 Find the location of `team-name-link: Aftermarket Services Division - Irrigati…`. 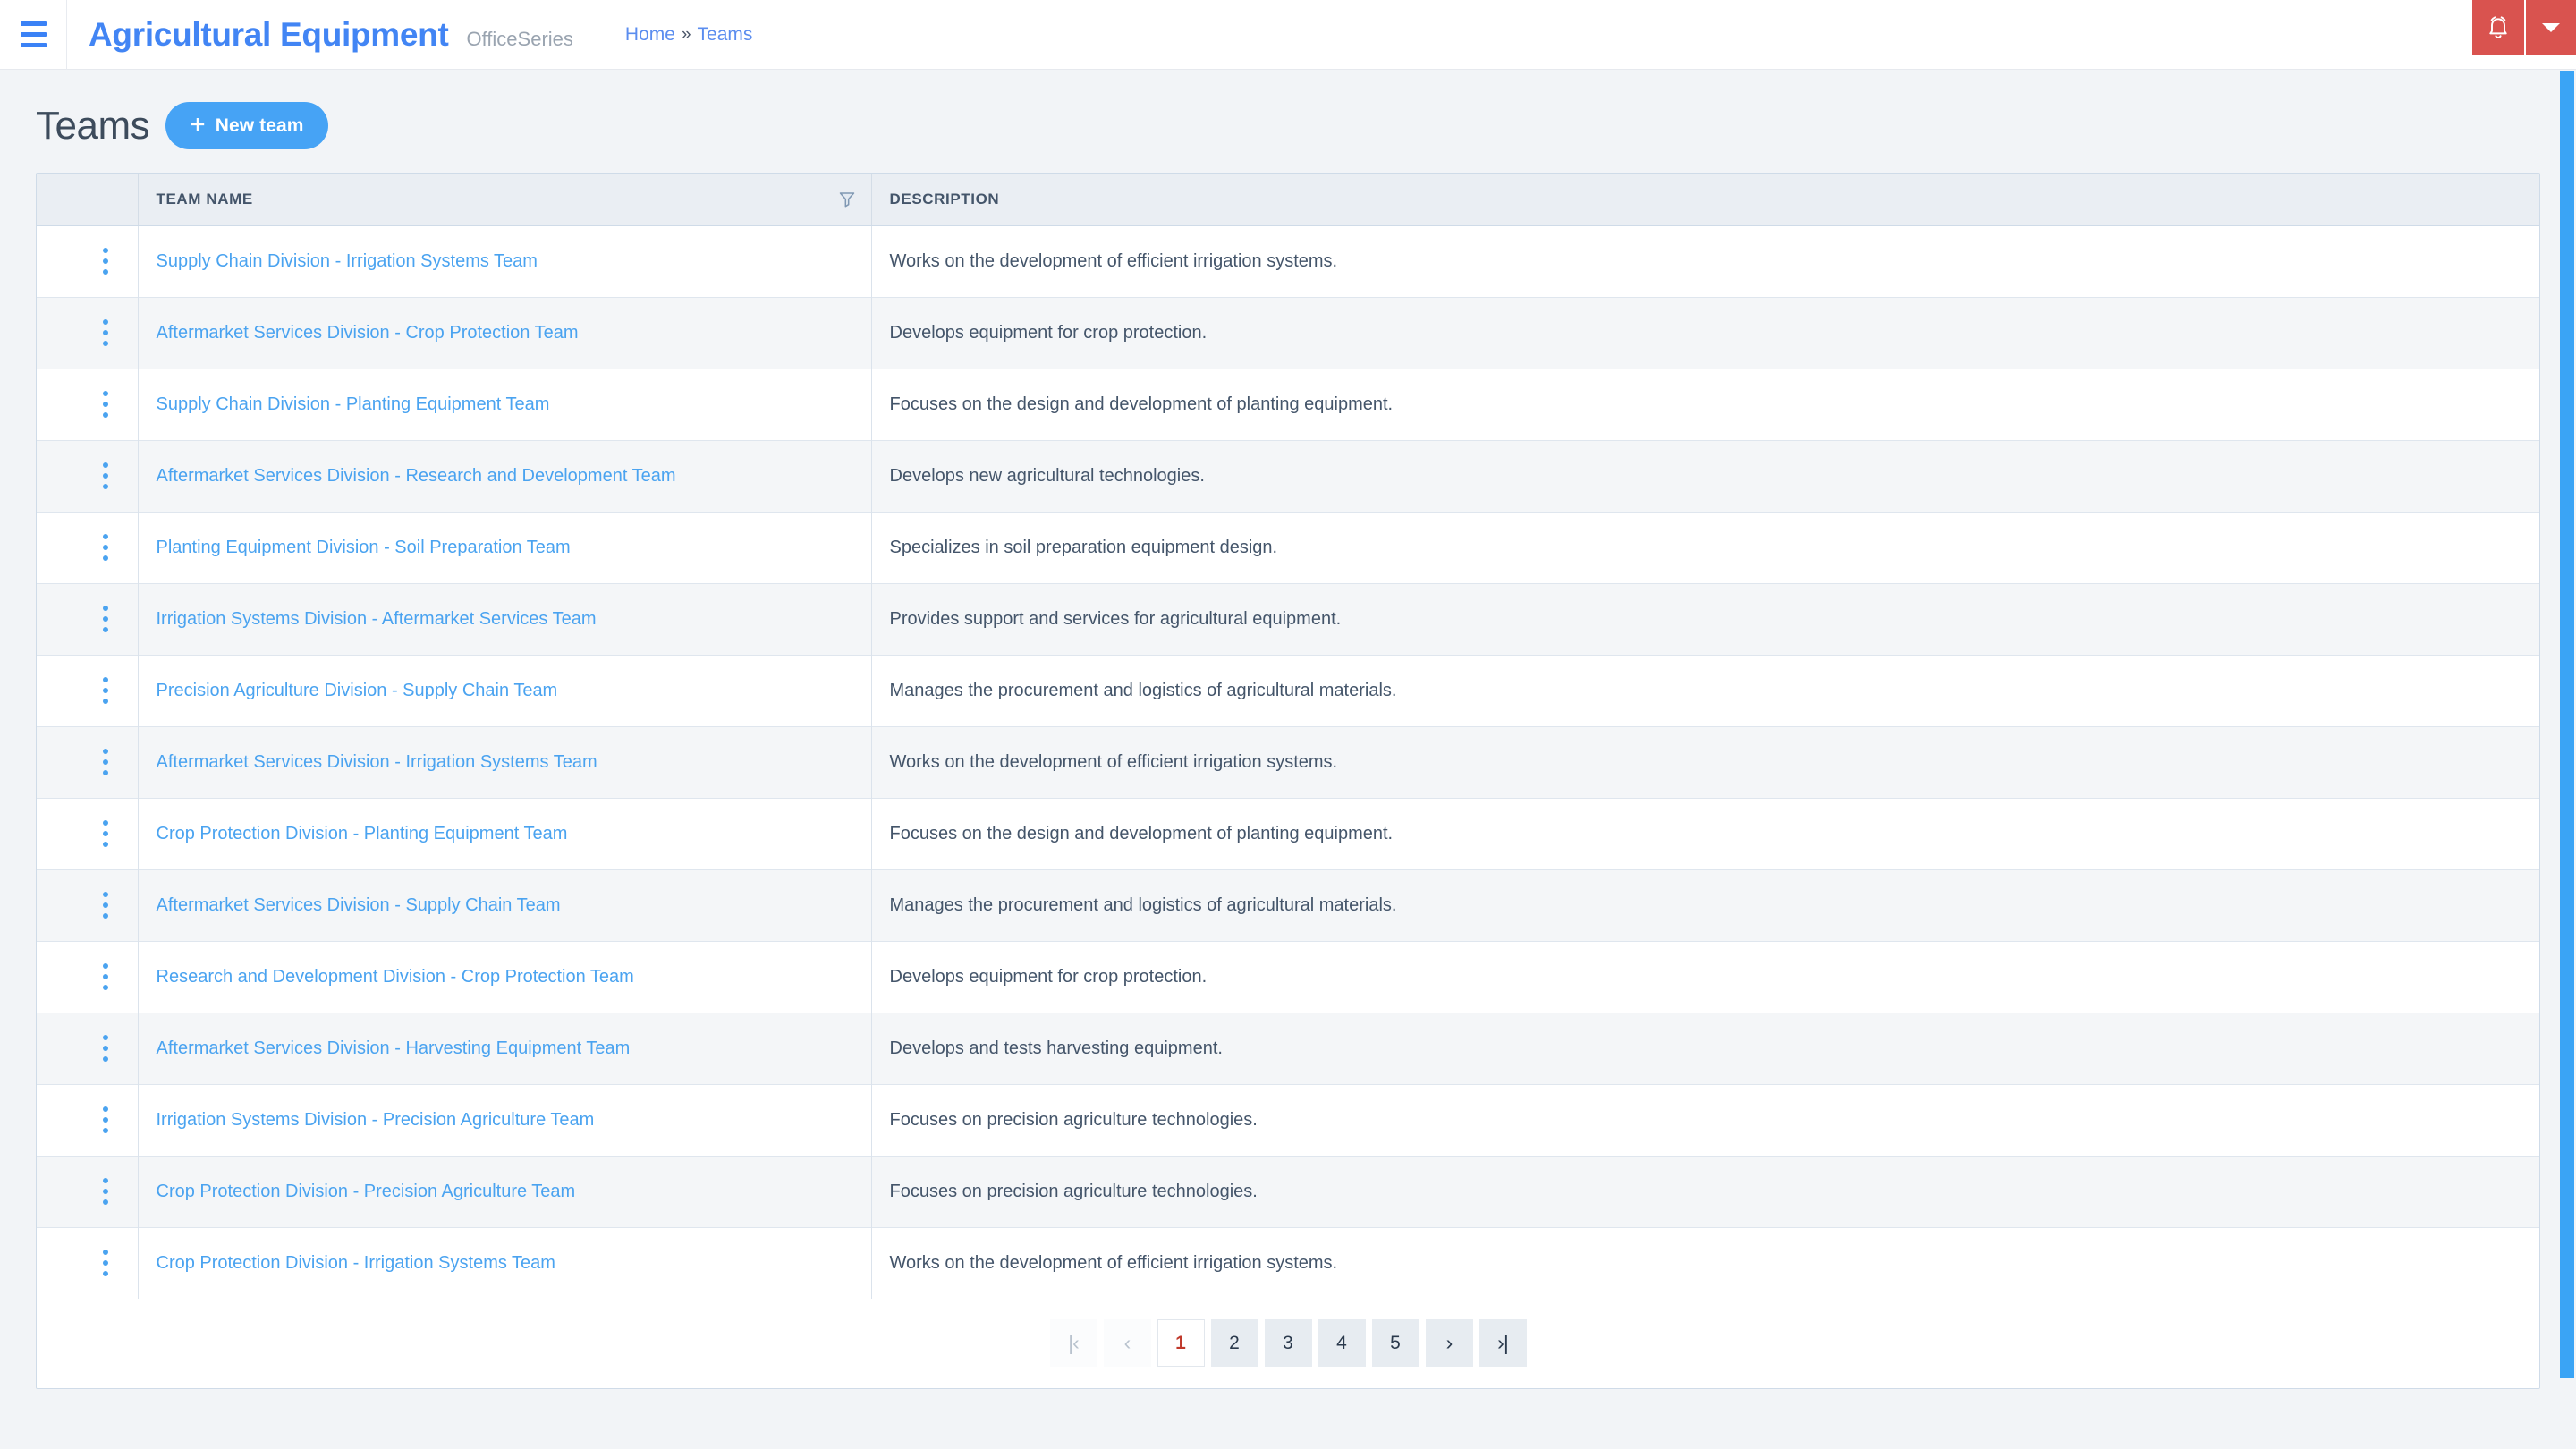

team-name-link: Aftermarket Services Division - Irrigati… is located at coordinates (377, 762).